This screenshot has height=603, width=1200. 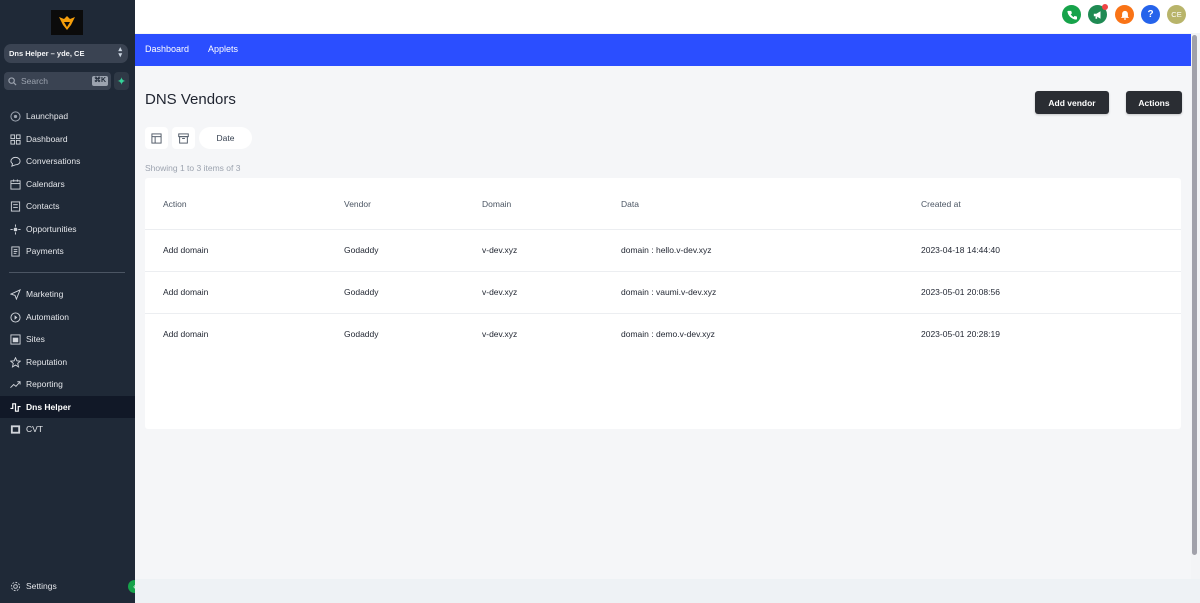 I want to click on sidebar-item-label: Calendars, so click(x=45, y=184).